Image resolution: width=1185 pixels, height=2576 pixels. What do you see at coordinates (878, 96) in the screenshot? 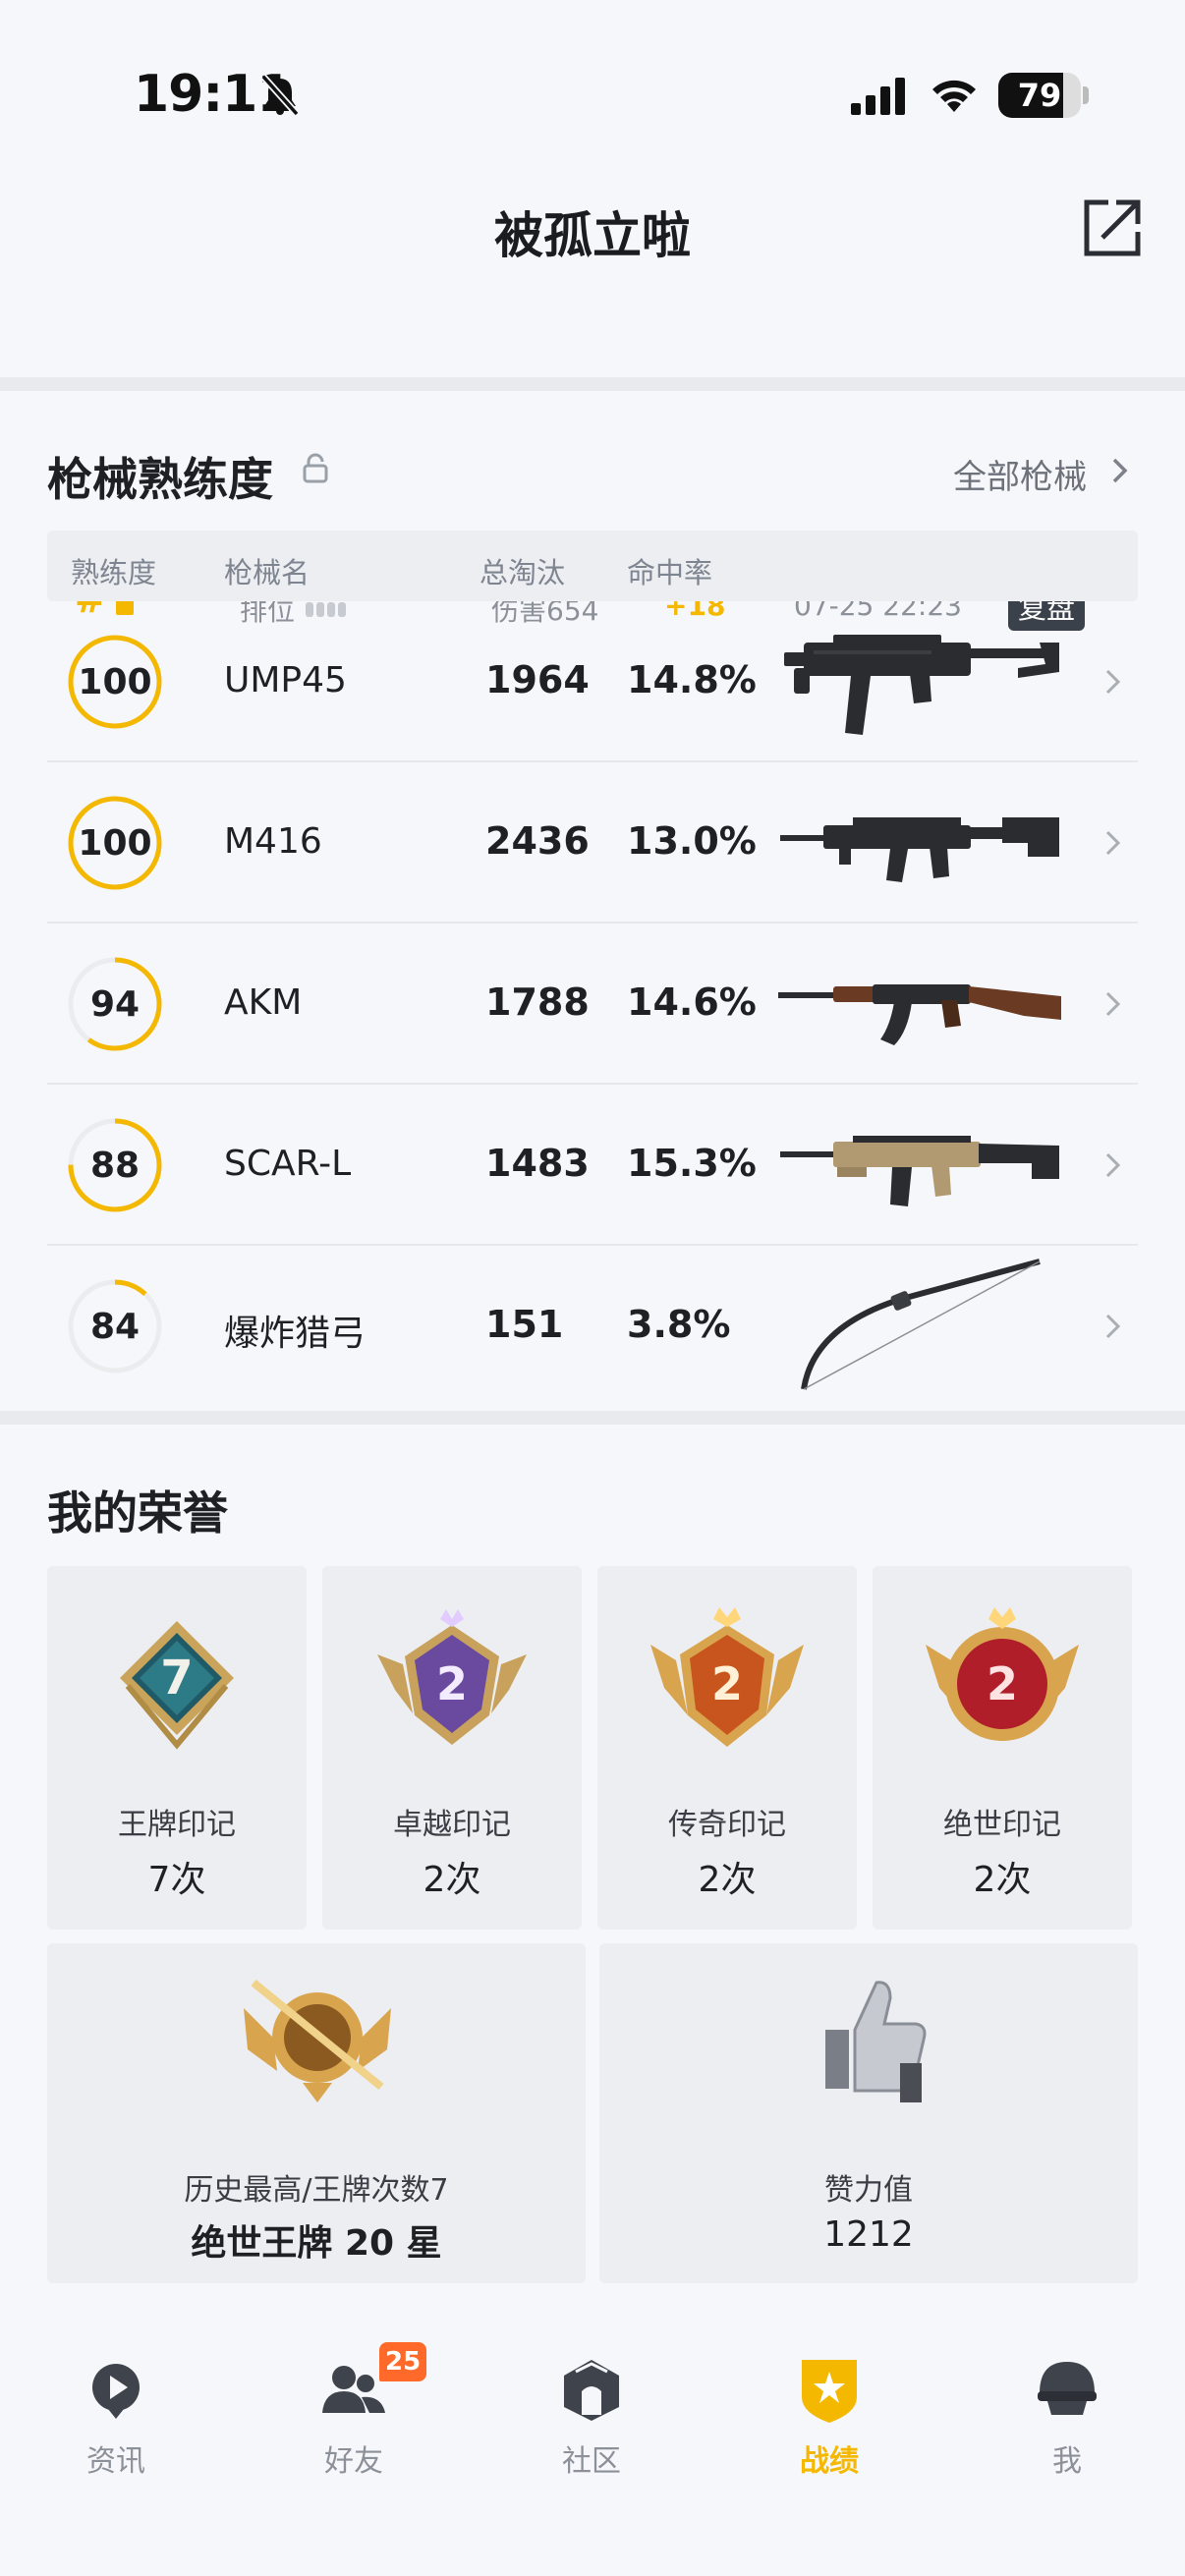
I see `signal-icon` at bounding box center [878, 96].